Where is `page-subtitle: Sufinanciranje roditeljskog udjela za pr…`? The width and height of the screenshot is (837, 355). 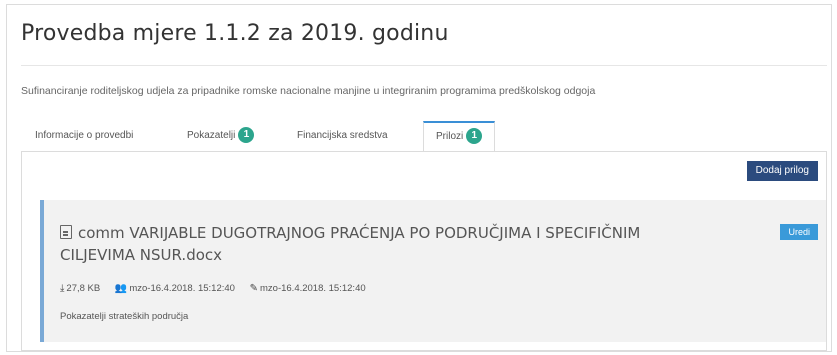
page-subtitle: Sufinanciranje roditeljskog udjela za pr… is located at coordinates (308, 91).